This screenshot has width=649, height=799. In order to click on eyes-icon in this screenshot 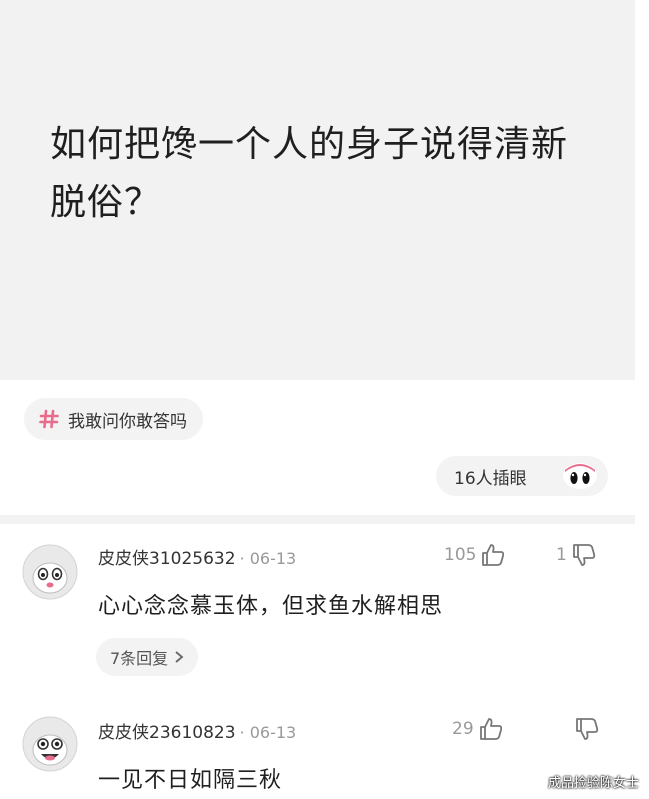, I will do `click(580, 476)`.